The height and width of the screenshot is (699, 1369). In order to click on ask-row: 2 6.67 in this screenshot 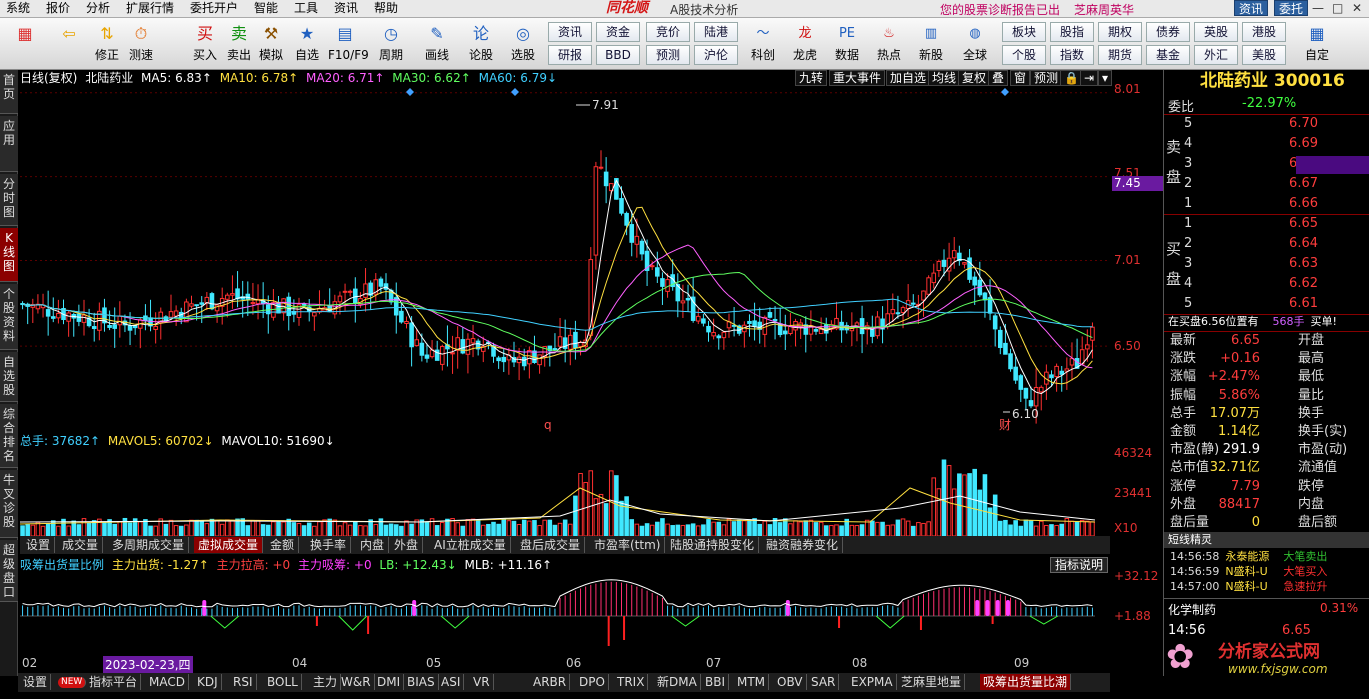, I will do `click(1276, 184)`.